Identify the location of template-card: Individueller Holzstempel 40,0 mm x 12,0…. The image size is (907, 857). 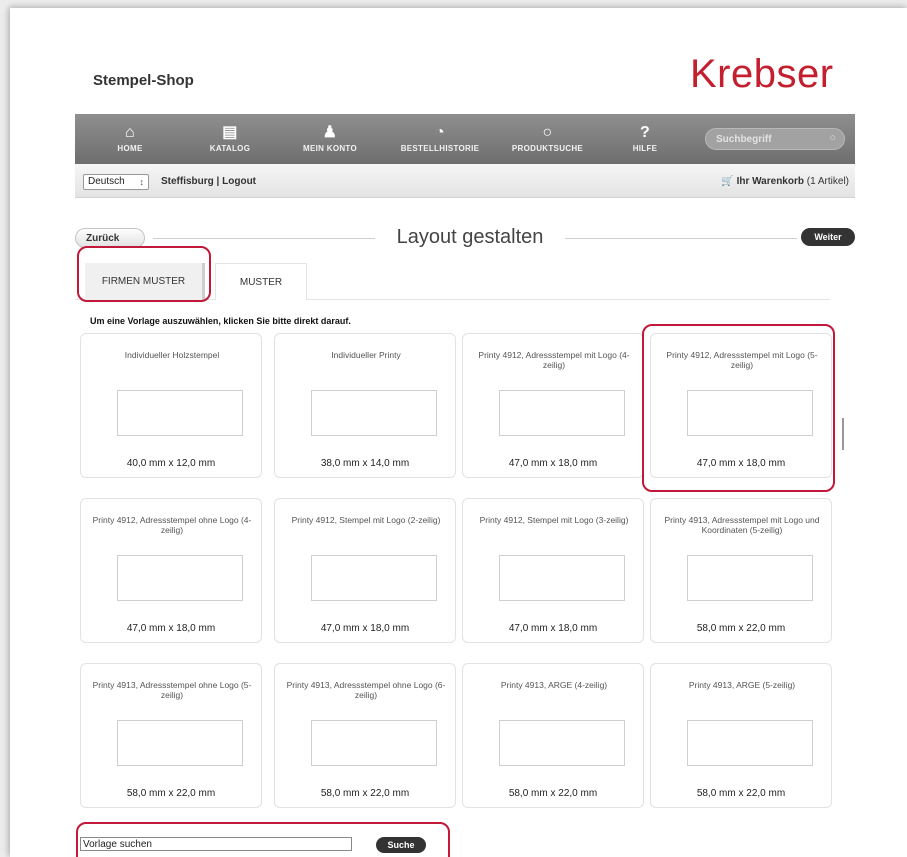
(171, 405).